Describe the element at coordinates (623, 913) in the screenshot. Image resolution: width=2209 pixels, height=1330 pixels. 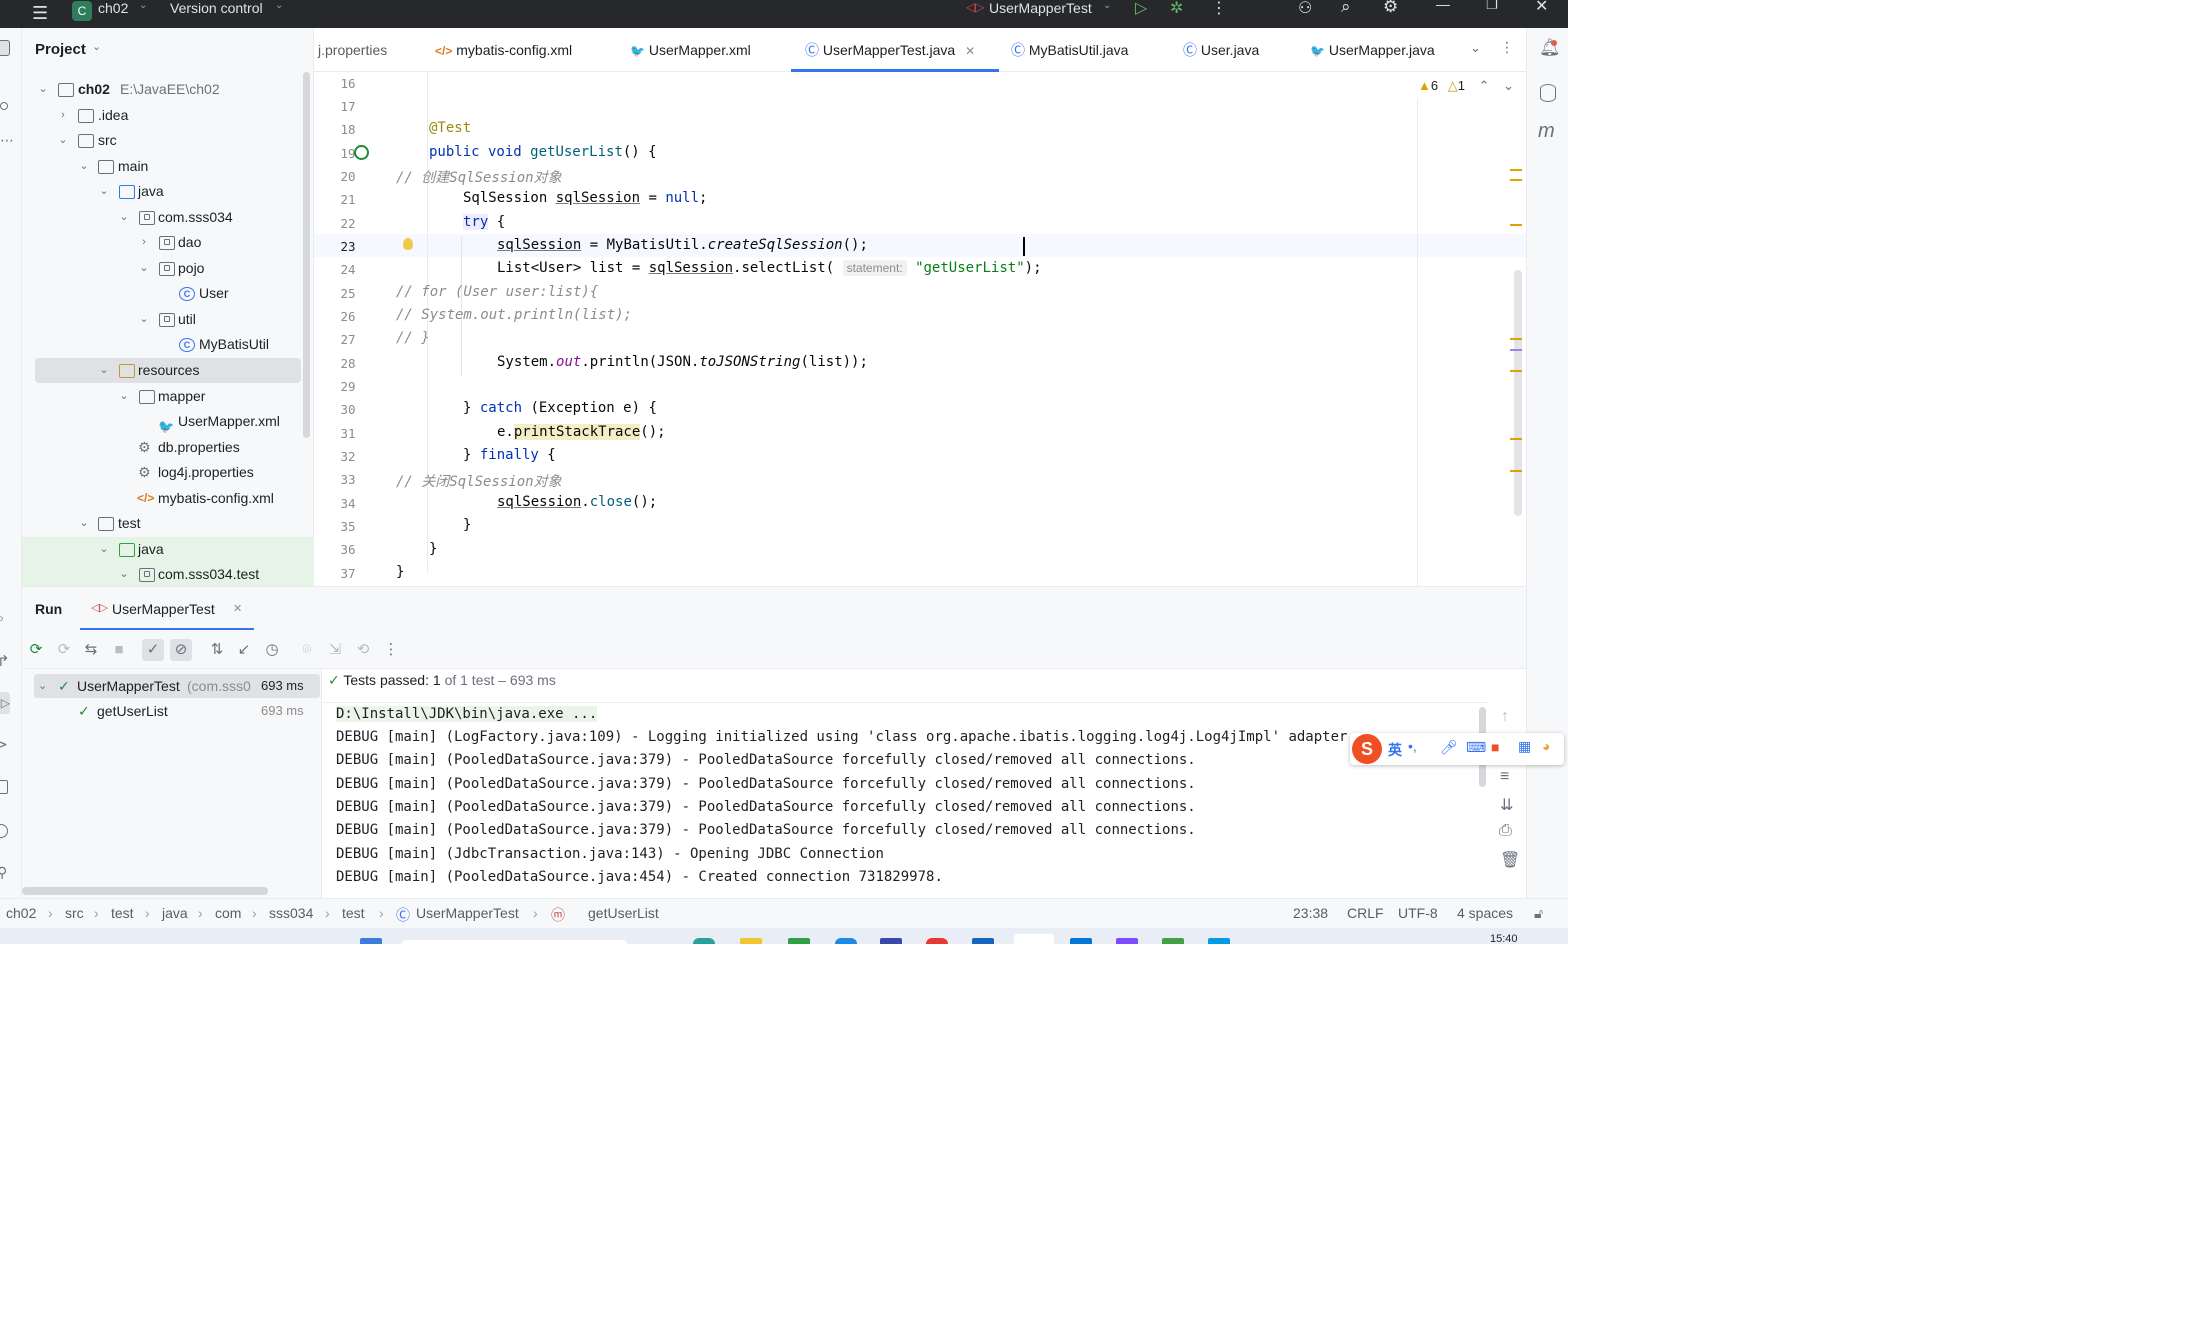
I see `breadcrumb-item: getUserList` at that location.